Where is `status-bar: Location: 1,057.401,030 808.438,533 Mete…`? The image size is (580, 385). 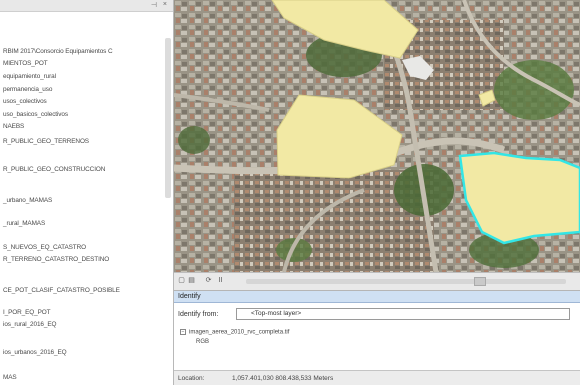 status-bar: Location: 1,057.401,030 808.438,533 Mete… is located at coordinates (377, 377).